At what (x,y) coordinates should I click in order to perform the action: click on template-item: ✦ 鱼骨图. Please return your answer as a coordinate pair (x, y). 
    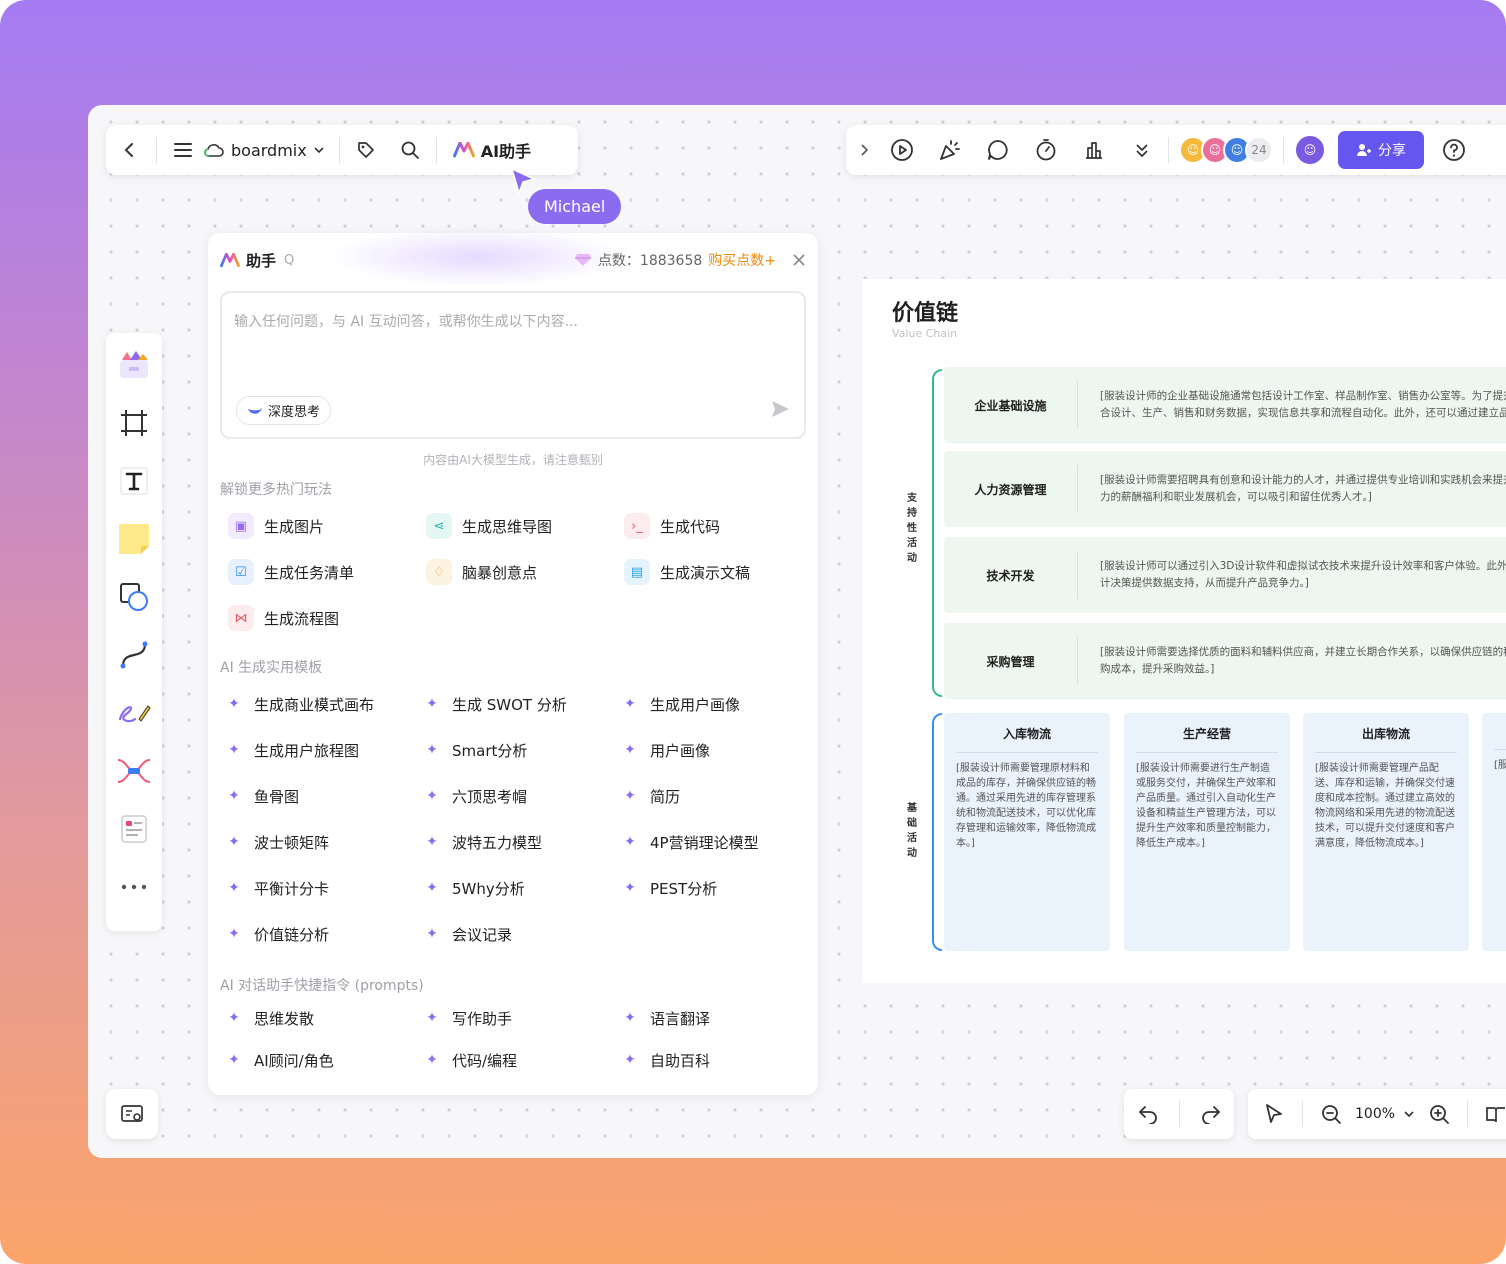
    Looking at the image, I should click on (323, 796).